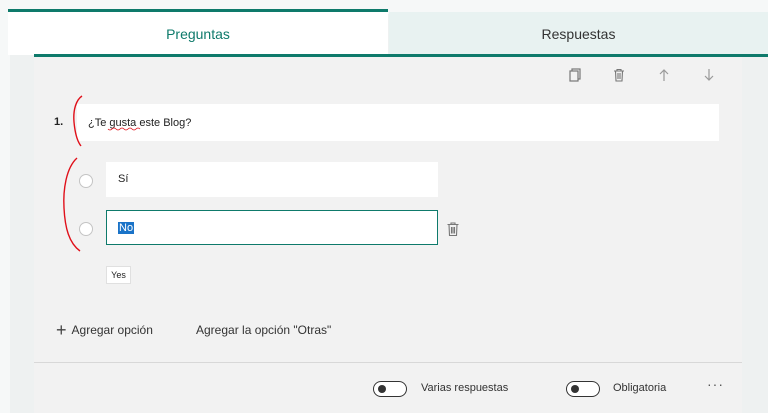  Describe the element at coordinates (640, 388) in the screenshot. I see `required-label: Obligatoria` at that location.